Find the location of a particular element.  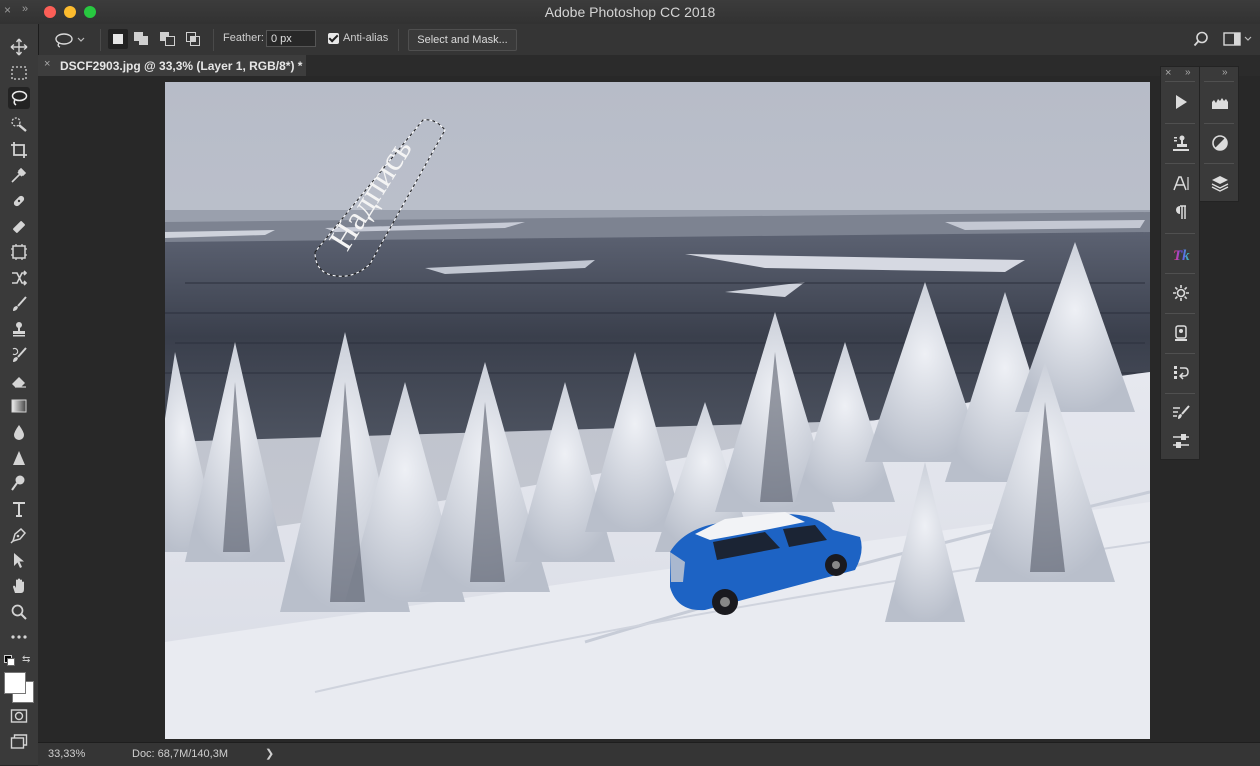

eraser-tool is located at coordinates (19, 381).